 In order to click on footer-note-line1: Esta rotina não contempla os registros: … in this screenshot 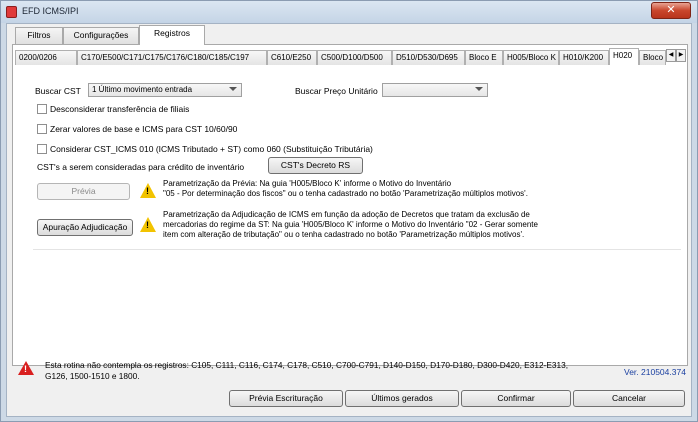, I will do `click(307, 365)`.